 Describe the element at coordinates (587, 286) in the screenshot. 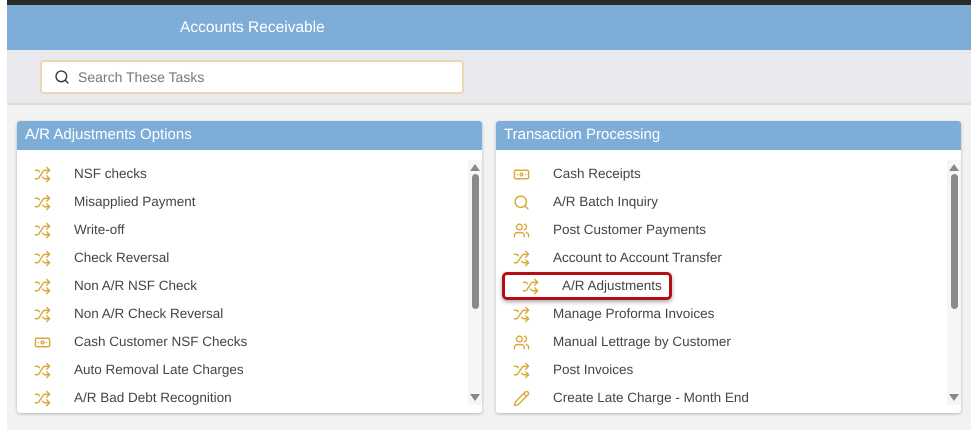

I see `task-item: A/R Adjustments` at that location.